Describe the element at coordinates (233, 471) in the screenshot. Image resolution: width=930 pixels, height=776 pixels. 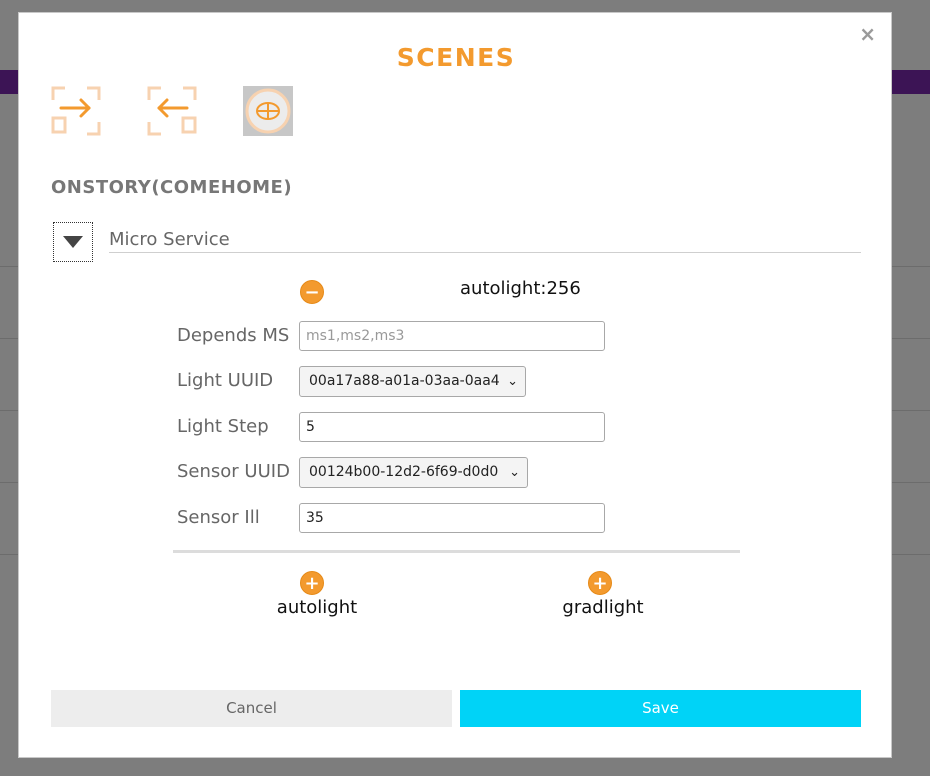
I see `sensor-uuid-label: Sensor UUID` at that location.